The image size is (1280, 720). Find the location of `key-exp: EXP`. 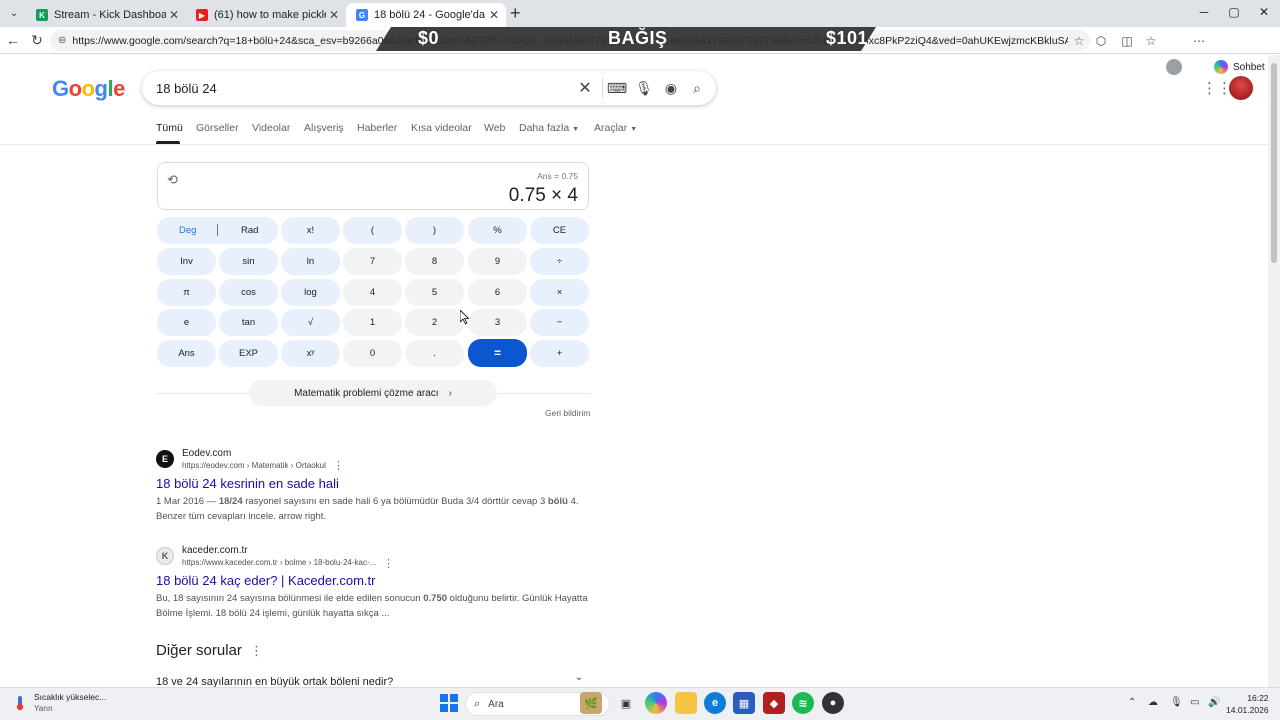

key-exp: EXP is located at coordinates (248, 353).